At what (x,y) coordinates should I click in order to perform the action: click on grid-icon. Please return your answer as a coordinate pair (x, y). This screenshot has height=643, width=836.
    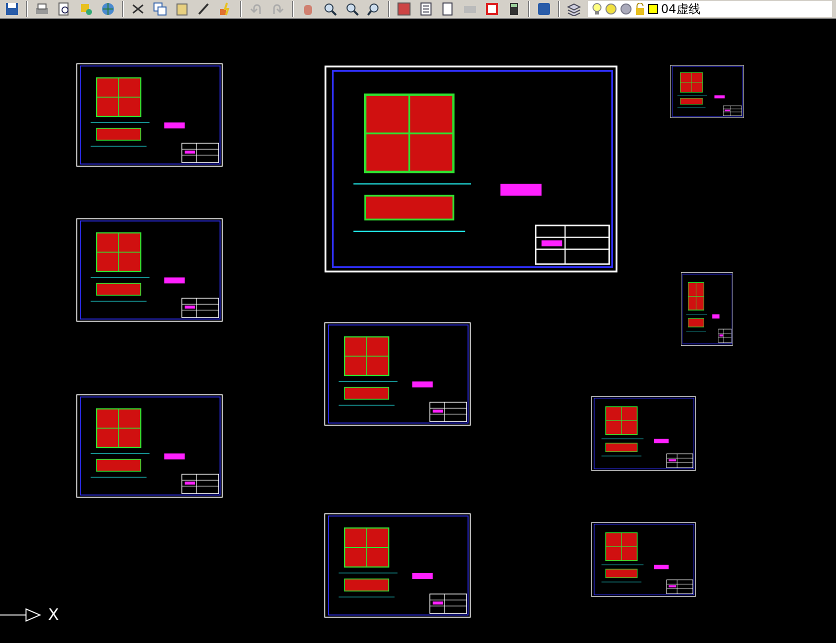
    Looking at the image, I should click on (426, 9).